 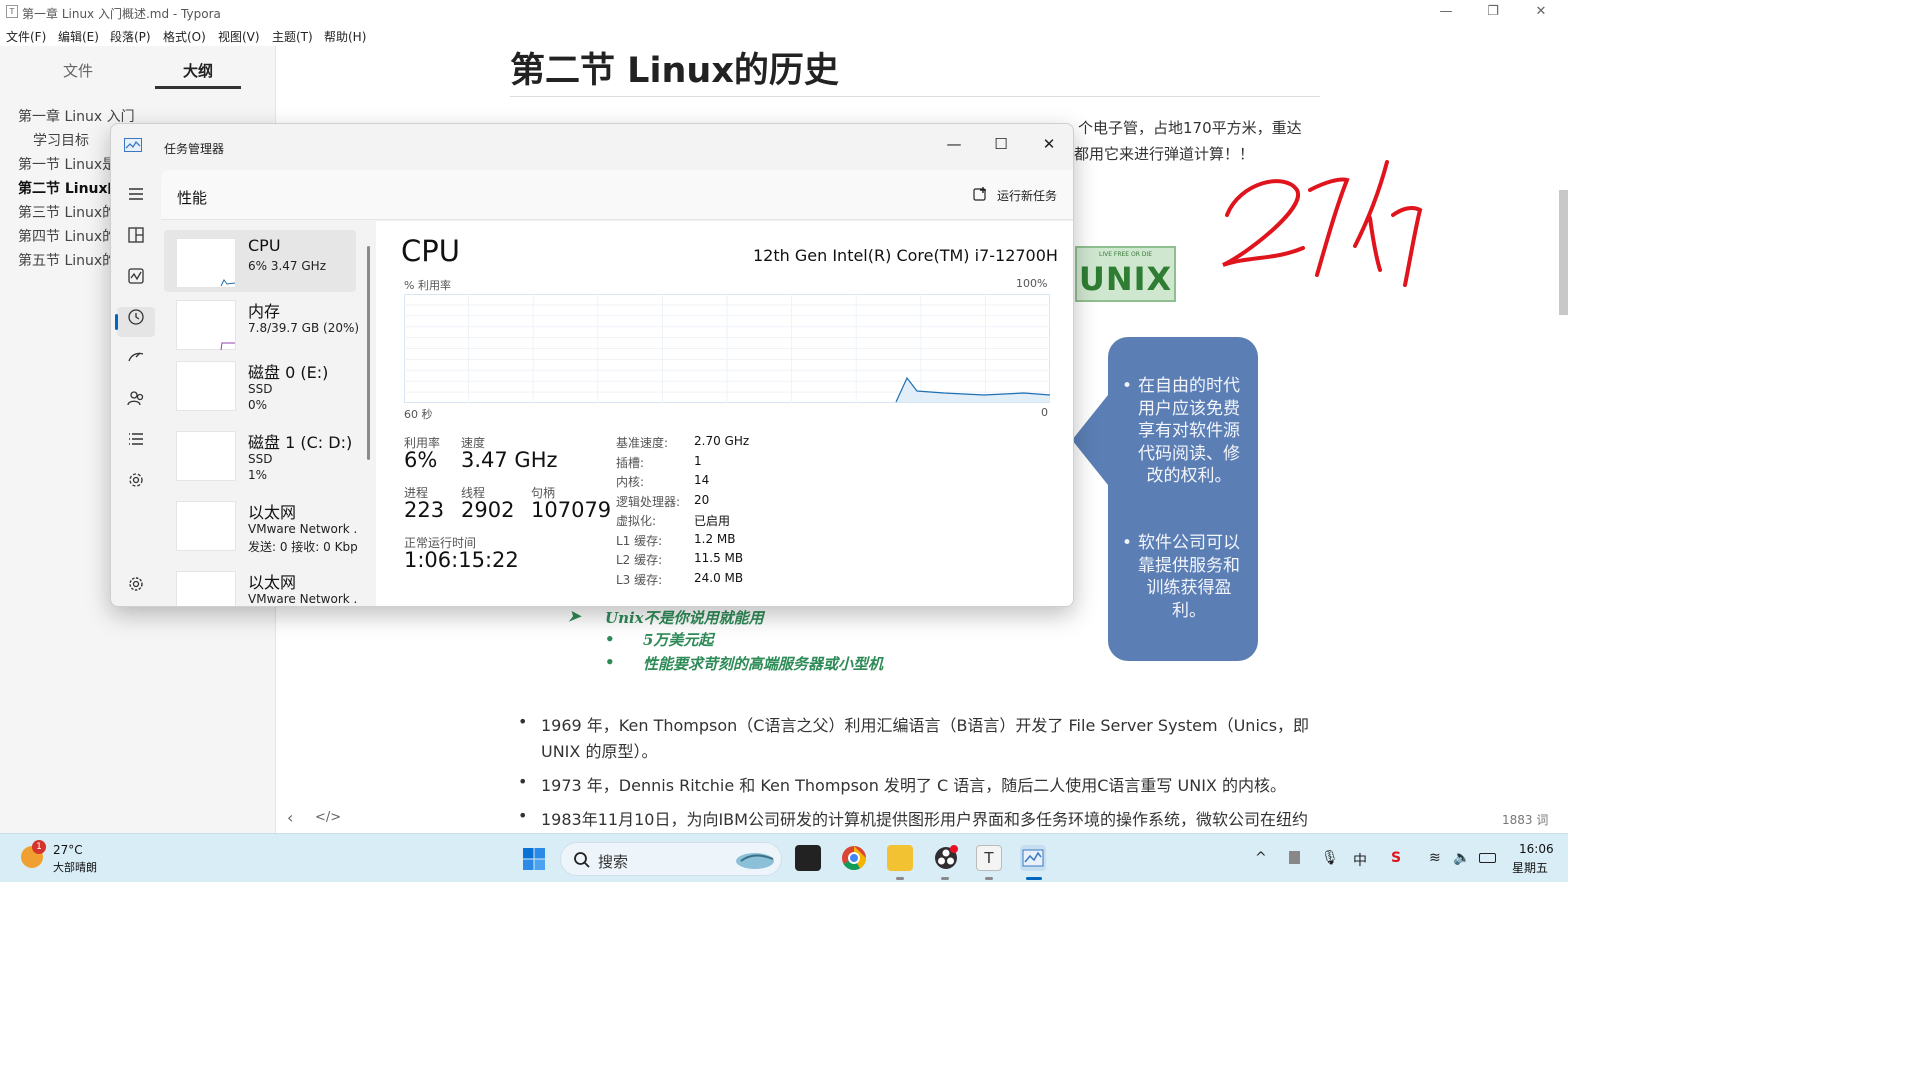 I want to click on unix-logo-tagline: LIVE FREE OR DIE, so click(x=1125, y=254).